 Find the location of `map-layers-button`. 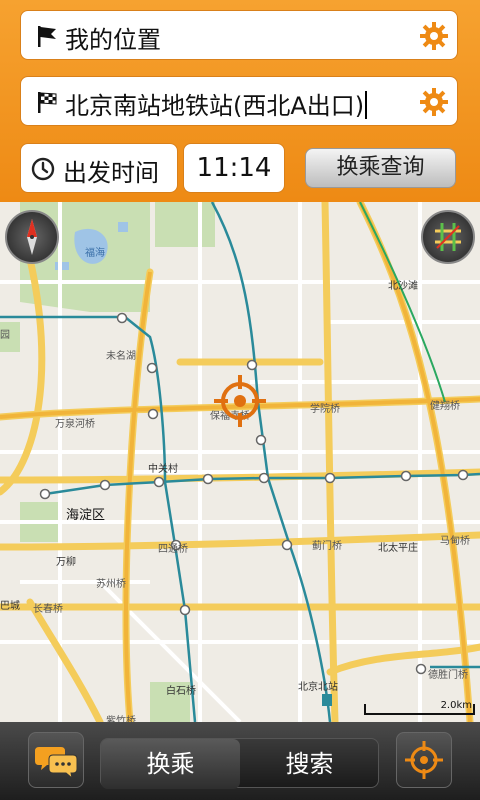

map-layers-button is located at coordinates (448, 237).